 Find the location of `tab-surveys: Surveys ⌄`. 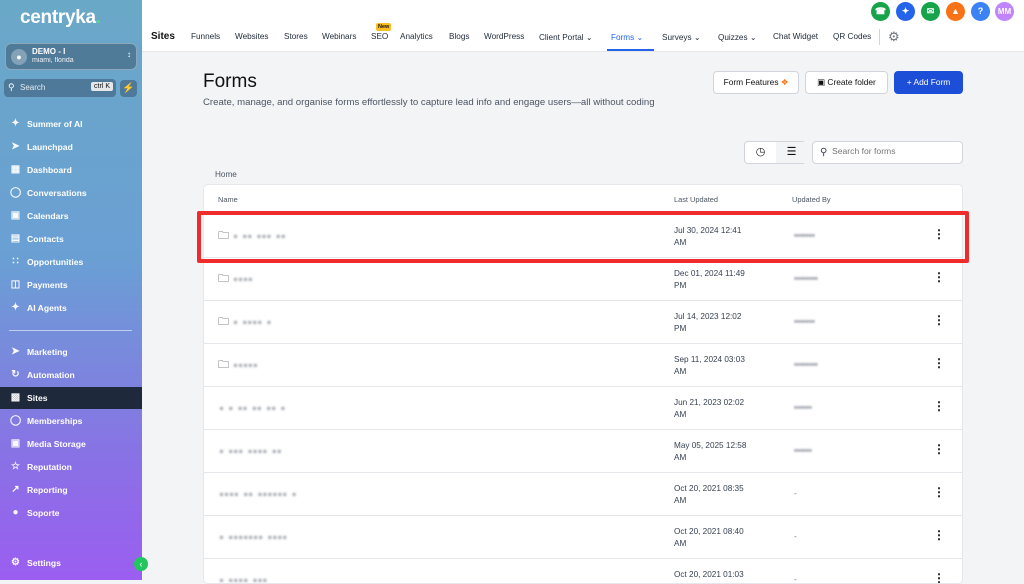

tab-surveys: Surveys ⌄ is located at coordinates (681, 37).